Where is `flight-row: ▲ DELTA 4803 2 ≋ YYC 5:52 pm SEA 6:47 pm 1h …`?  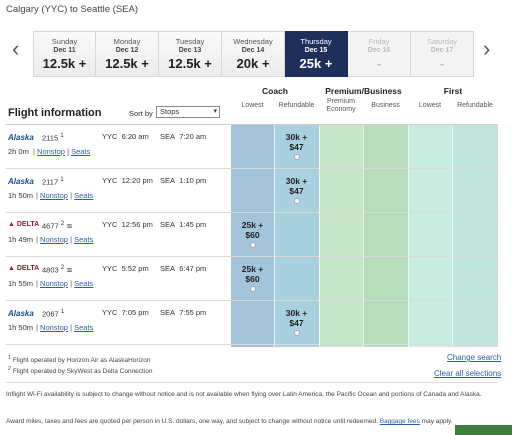 flight-row: ▲ DELTA 4803 2 ≋ YYC 5:52 pm SEA 6:47 pm 1h … is located at coordinates (252, 279).